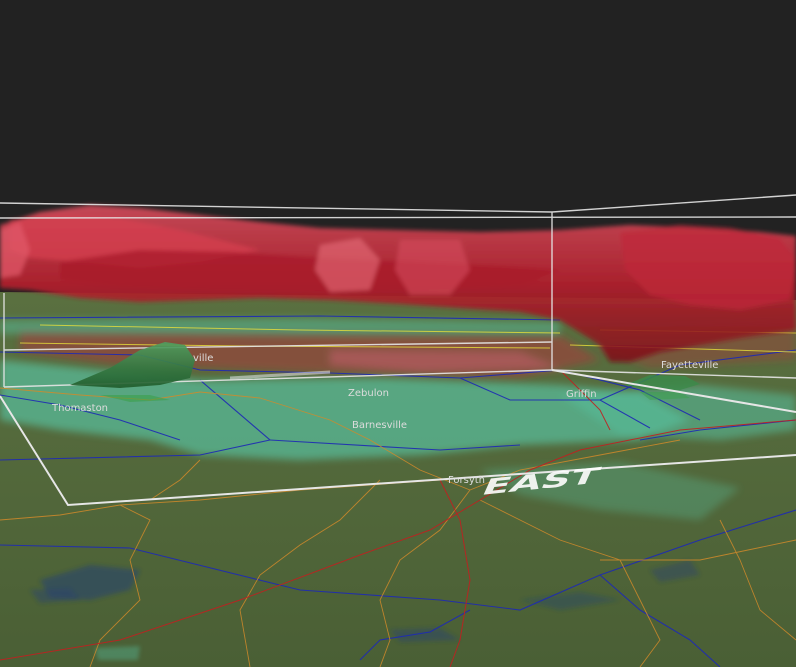  I want to click on label-zebulon: Zebulon, so click(368, 393).